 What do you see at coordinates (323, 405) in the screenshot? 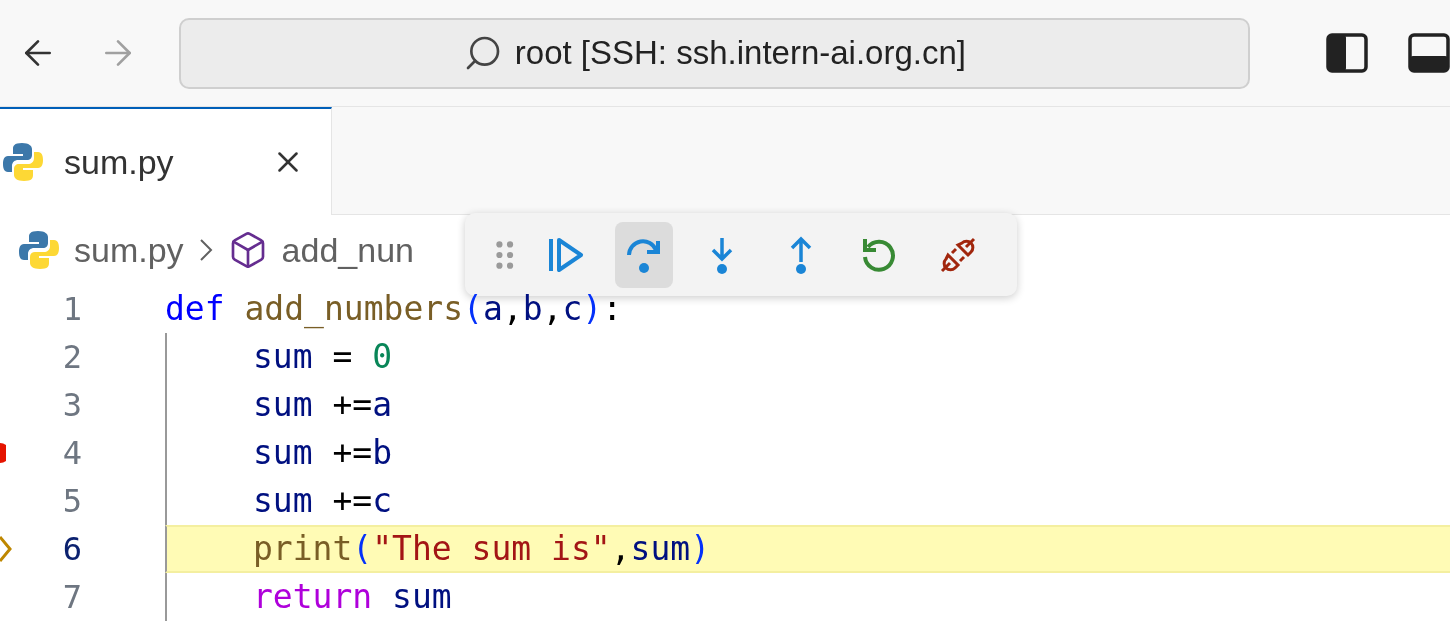
I see `code-line: sum +=a` at bounding box center [323, 405].